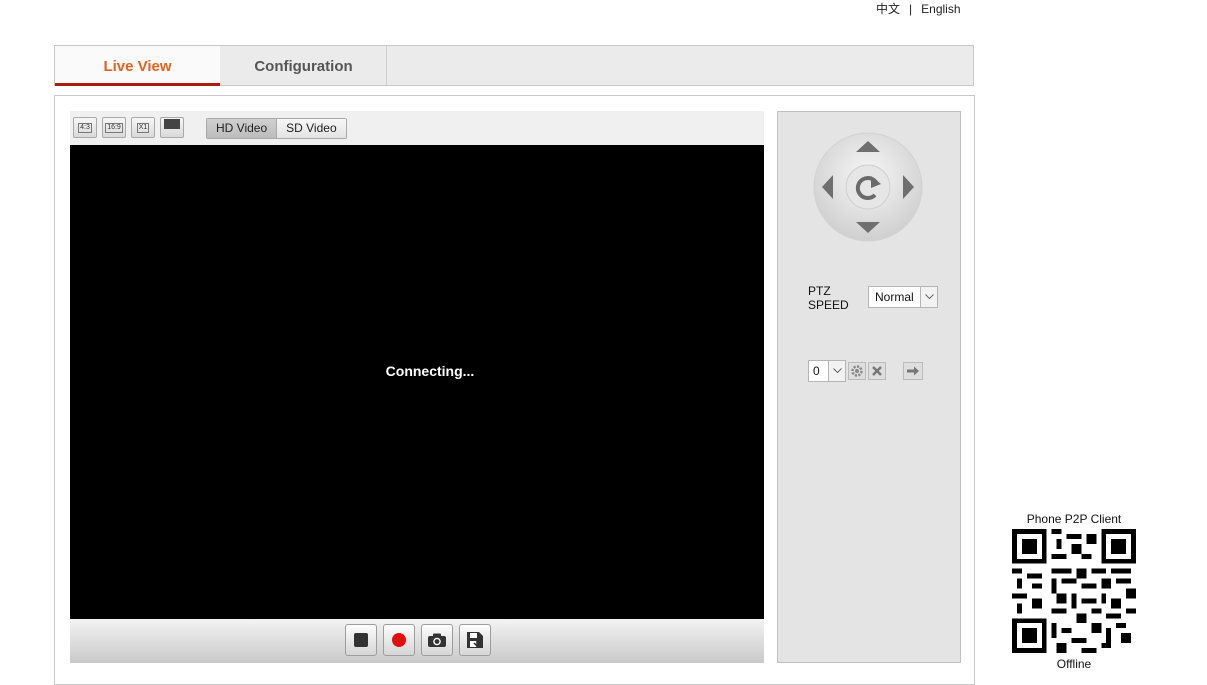  I want to click on original-size-label: X1, so click(143, 128).